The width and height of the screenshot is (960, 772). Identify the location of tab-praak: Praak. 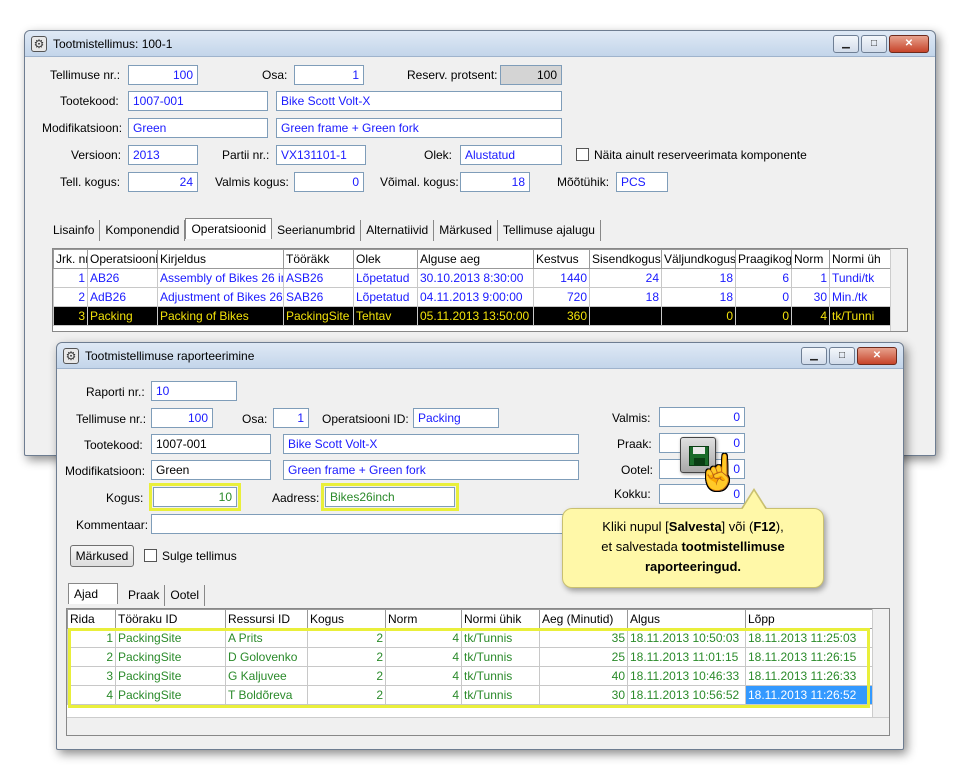
(142, 595).